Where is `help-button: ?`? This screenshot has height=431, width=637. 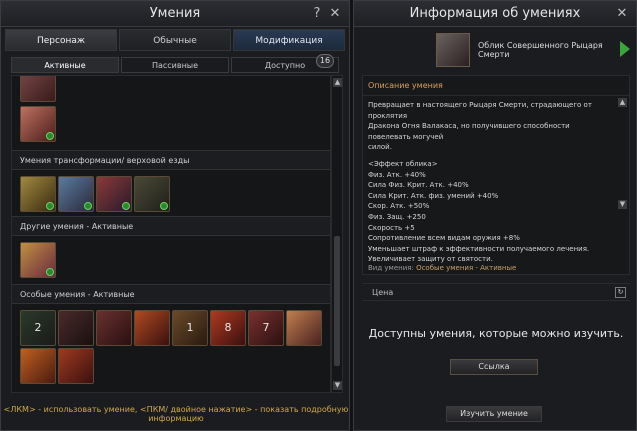 help-button: ? is located at coordinates (317, 14).